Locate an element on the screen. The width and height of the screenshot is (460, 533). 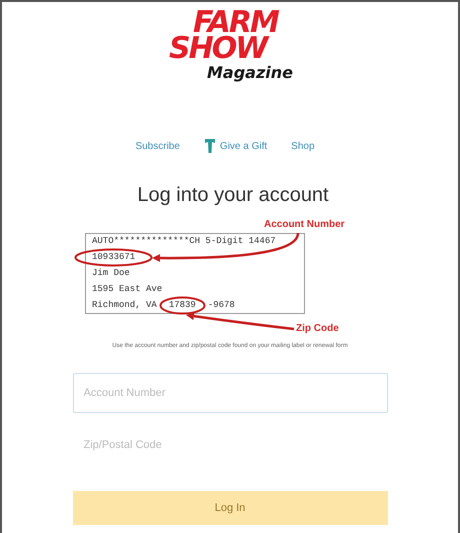
gift-link: Give a Gift is located at coordinates (236, 146).